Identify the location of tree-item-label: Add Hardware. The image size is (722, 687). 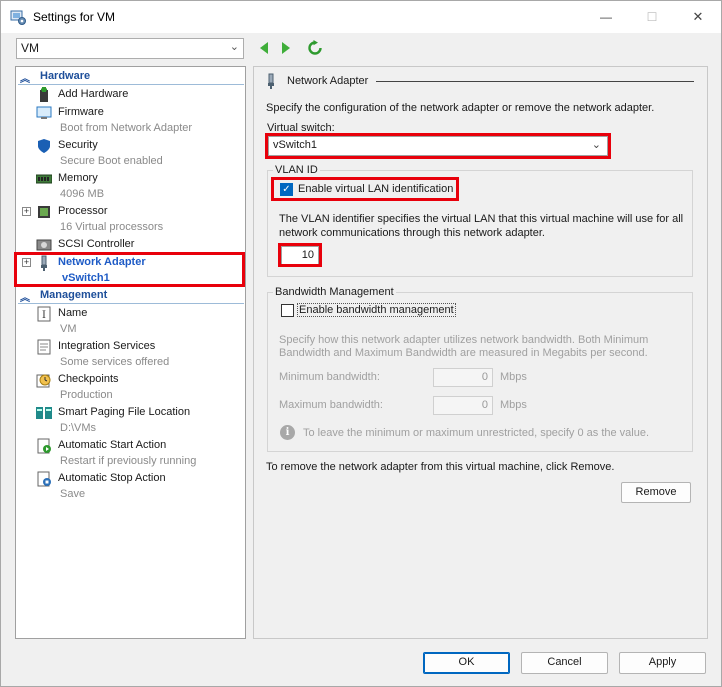
(93, 94).